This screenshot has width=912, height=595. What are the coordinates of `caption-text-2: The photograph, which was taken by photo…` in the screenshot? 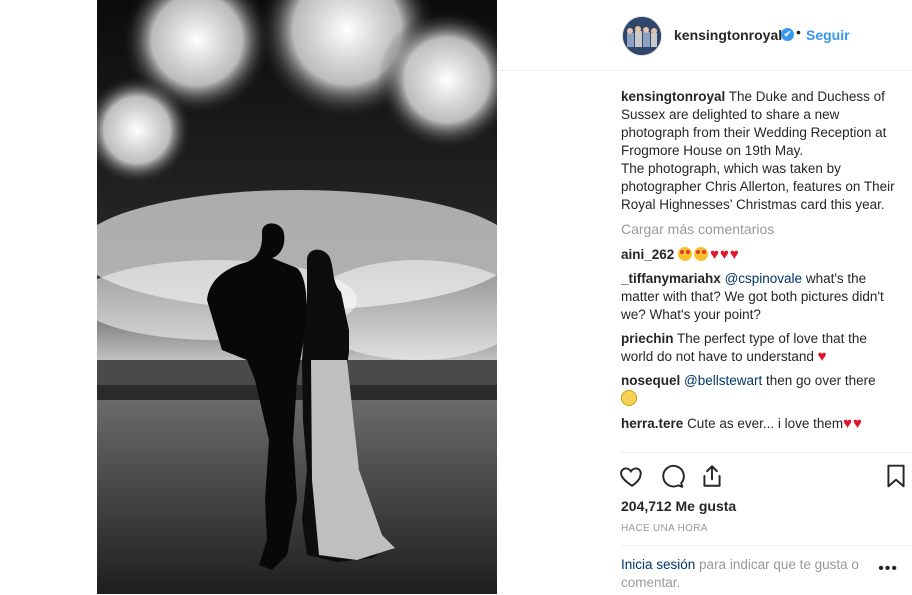 It's located at (758, 186).